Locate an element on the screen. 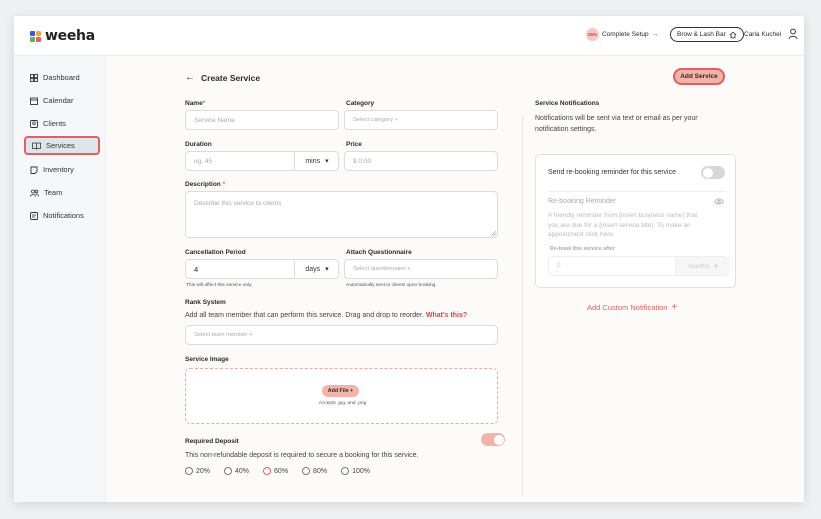 This screenshot has width=821, height=519. sidebar-item-team: Team is located at coordinates (62, 192).